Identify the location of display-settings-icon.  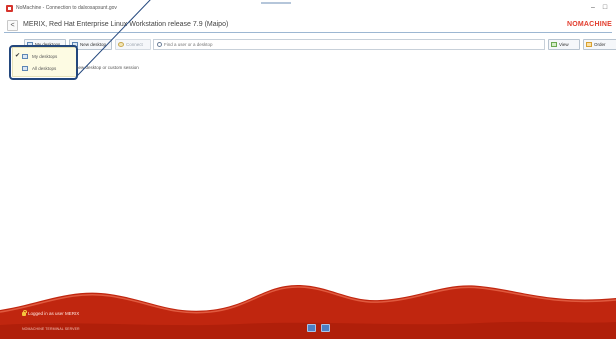
(325, 328).